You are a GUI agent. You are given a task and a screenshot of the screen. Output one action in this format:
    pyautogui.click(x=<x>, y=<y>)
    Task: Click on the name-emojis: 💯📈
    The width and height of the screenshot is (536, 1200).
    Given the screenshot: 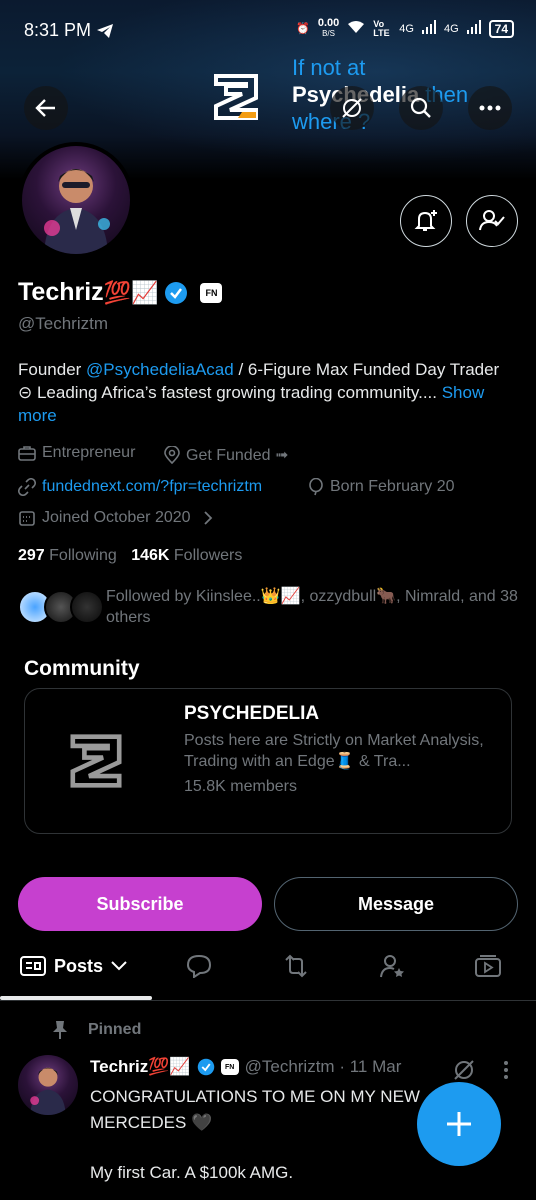 What is the action you would take?
    pyautogui.click(x=131, y=292)
    